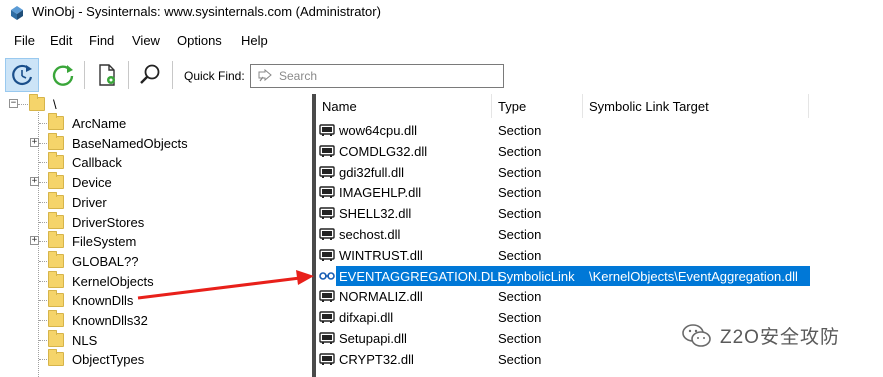 Image resolution: width=883 pixels, height=377 pixels. What do you see at coordinates (599, 213) in the screenshot?
I see `list-row: SHELL32.dll Section` at bounding box center [599, 213].